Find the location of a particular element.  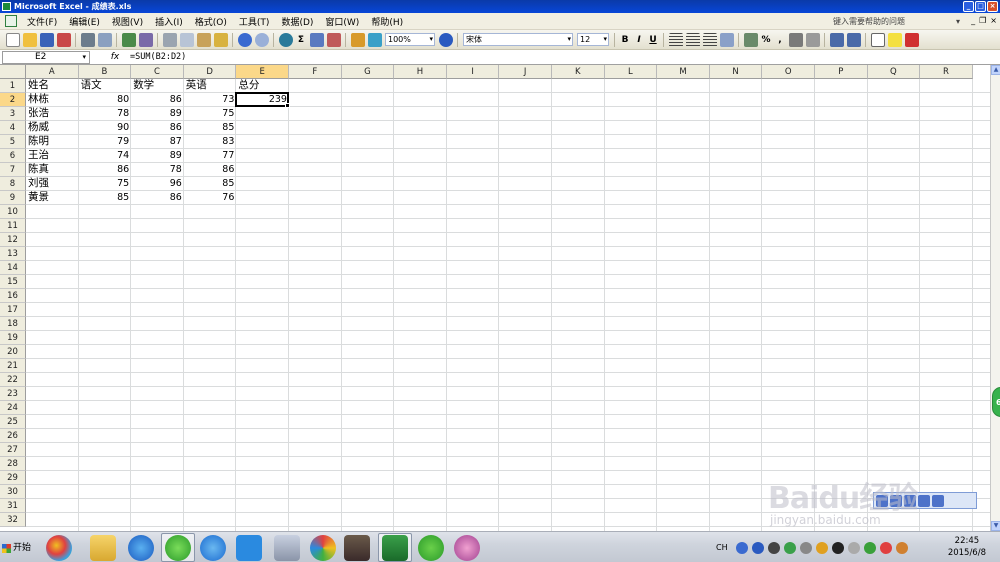

browser-360-icon is located at coordinates (178, 548).